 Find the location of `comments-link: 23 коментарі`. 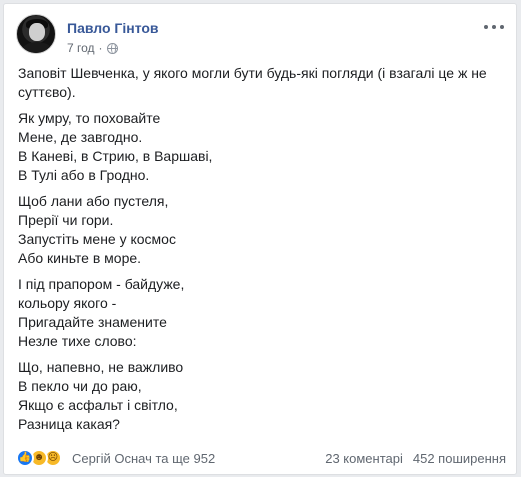

comments-link: 23 коментарі is located at coordinates (364, 458).